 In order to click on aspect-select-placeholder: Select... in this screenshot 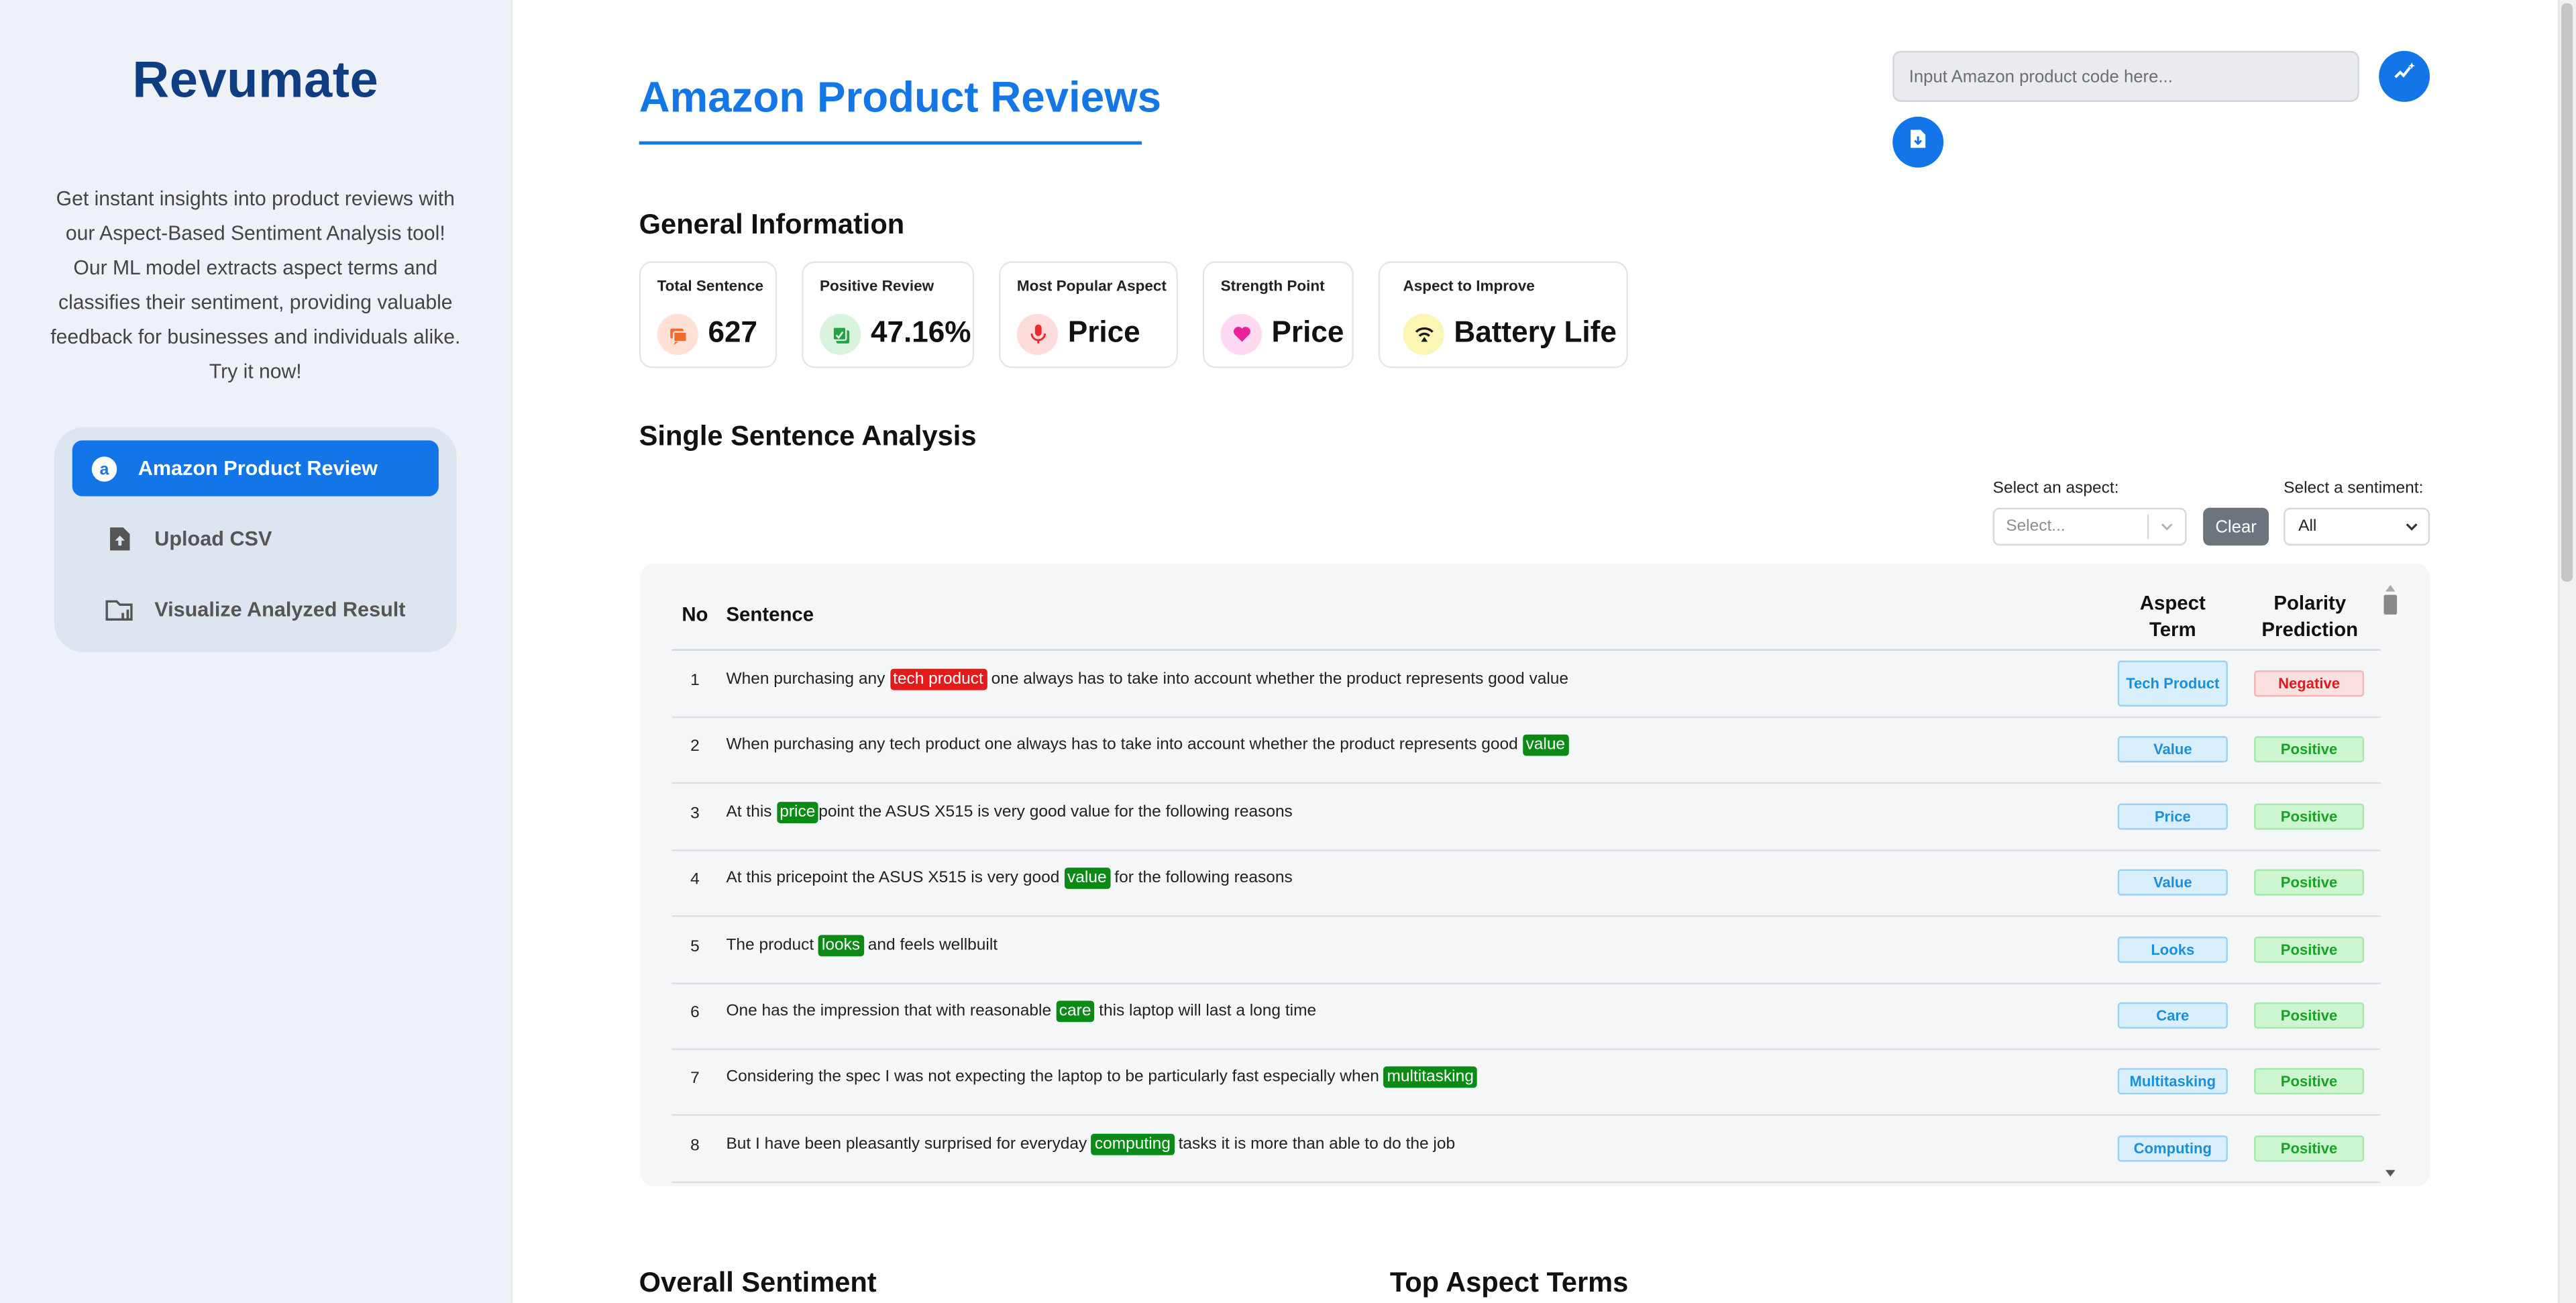, I will do `click(2035, 526)`.